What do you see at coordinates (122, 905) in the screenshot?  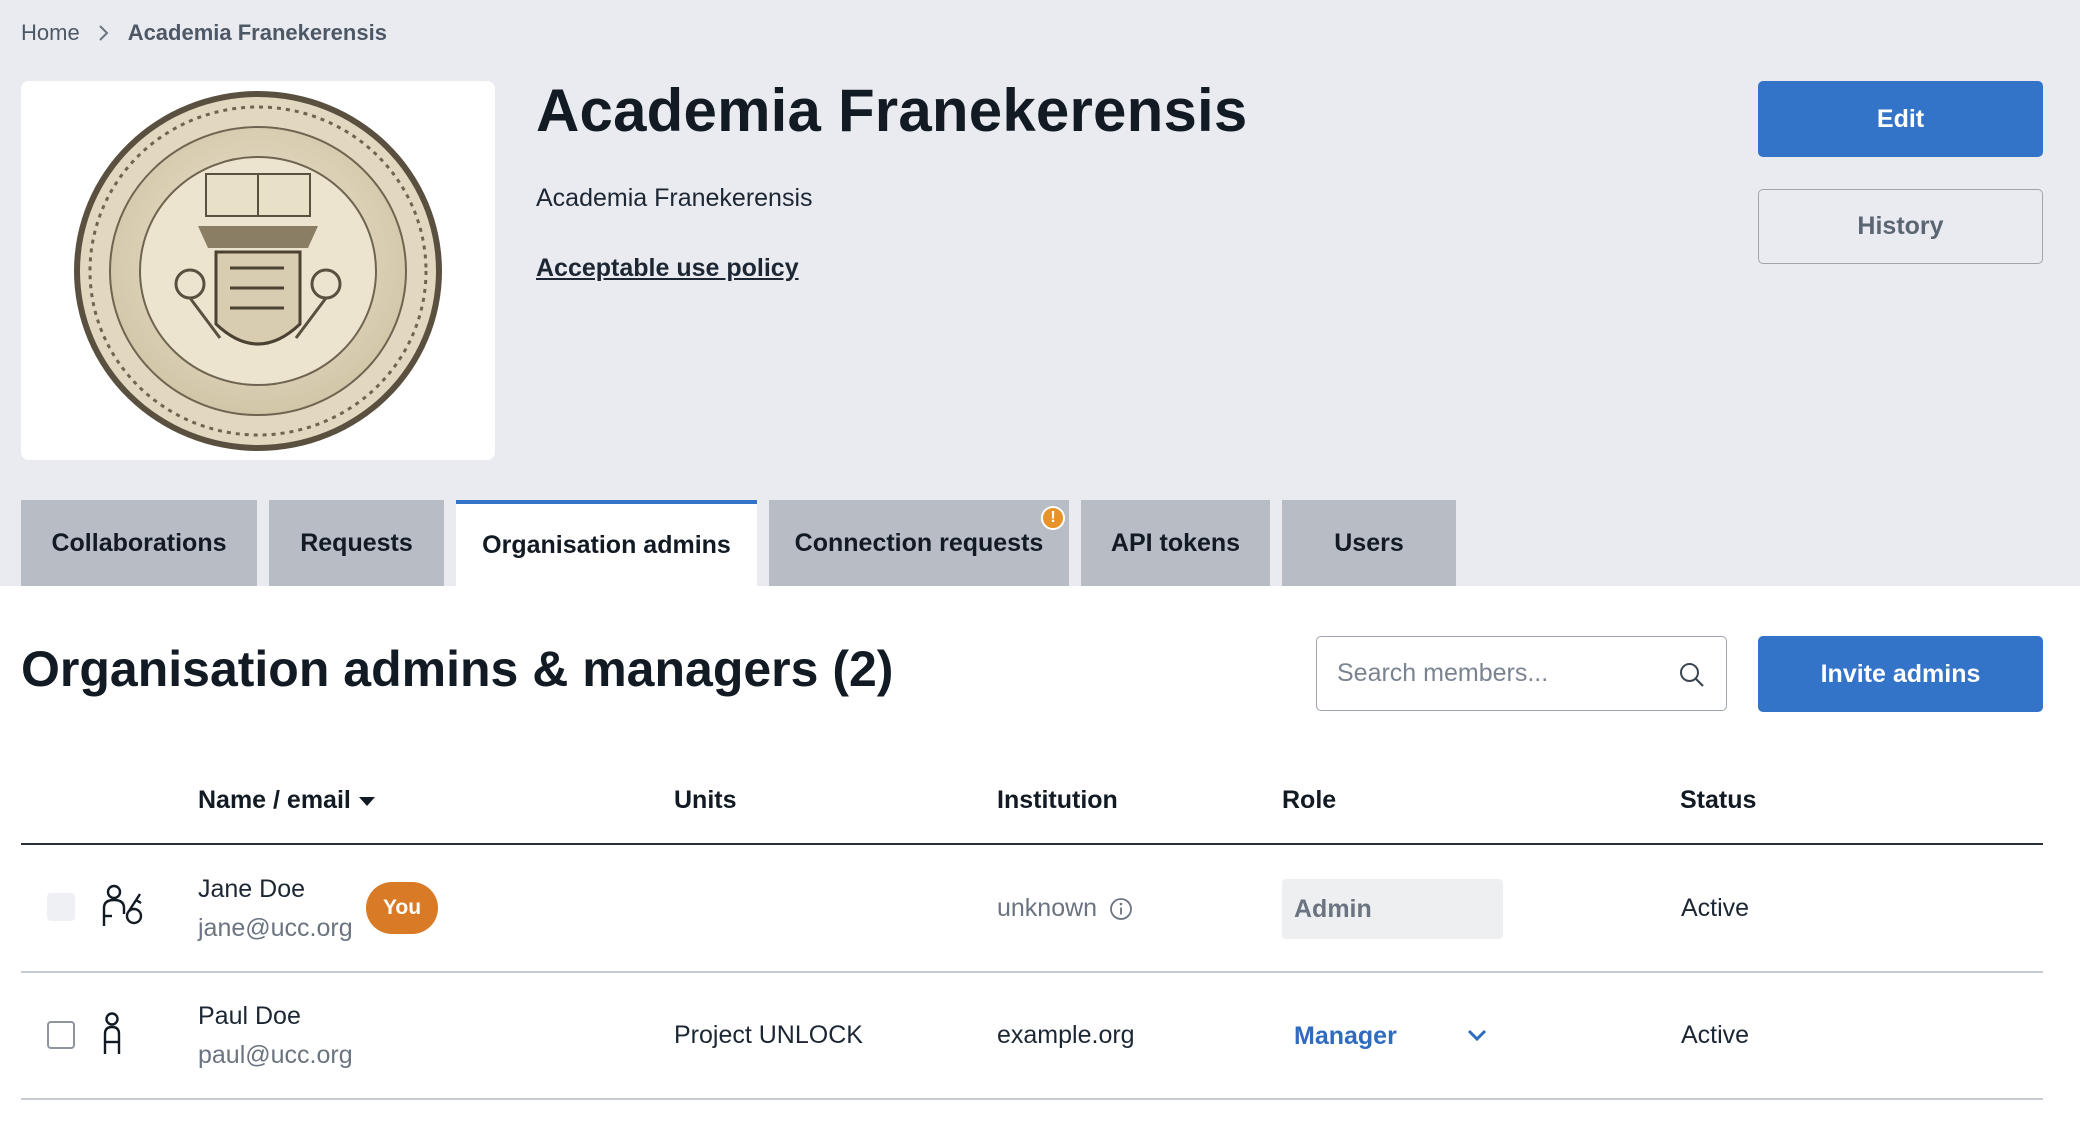 I see `admin-user-icon` at bounding box center [122, 905].